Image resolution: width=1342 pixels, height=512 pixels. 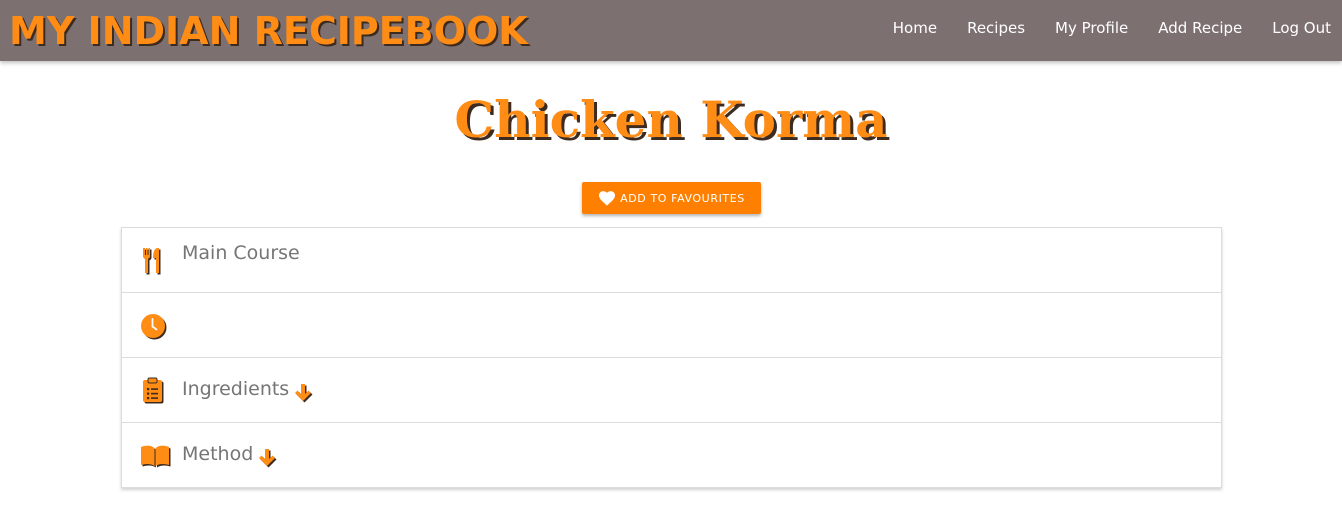 What do you see at coordinates (1301, 28) in the screenshot?
I see `nav-link-log-out: Log Out` at bounding box center [1301, 28].